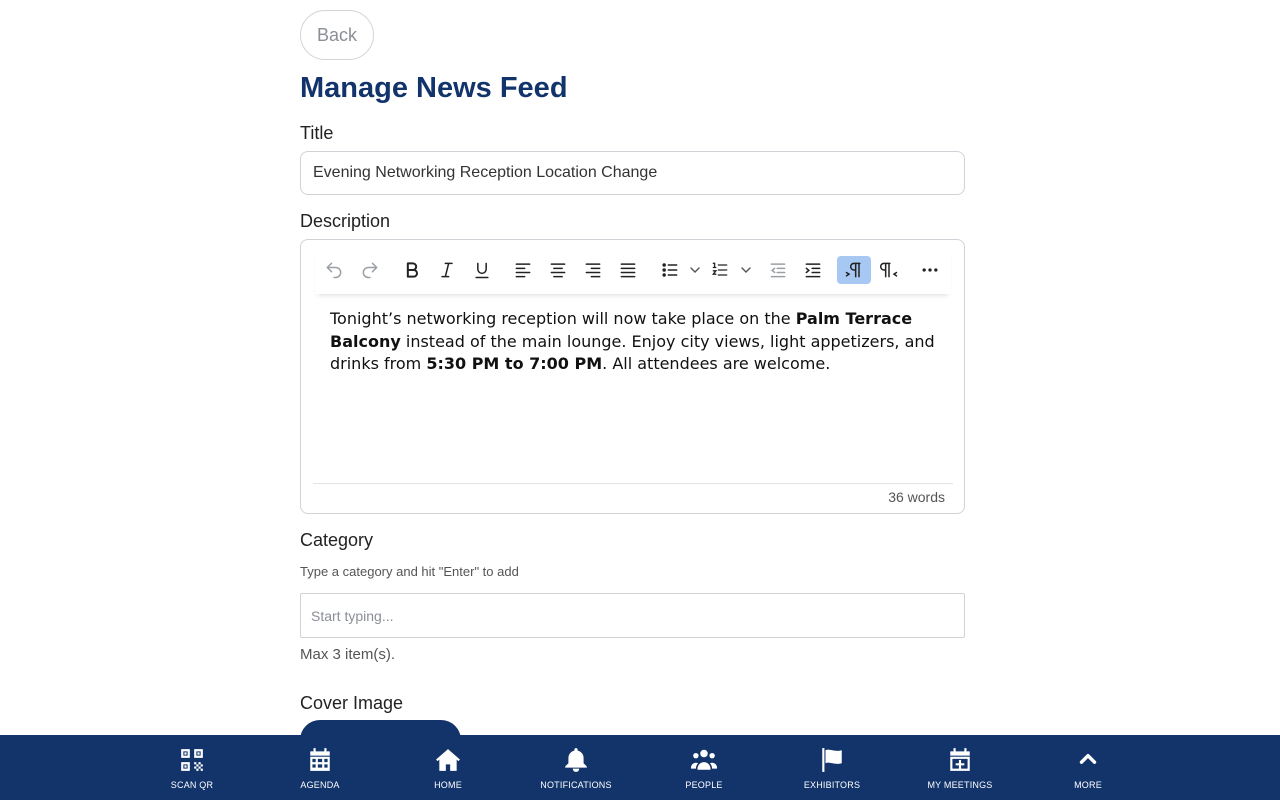 This screenshot has height=800, width=1280. What do you see at coordinates (695, 270) in the screenshot?
I see `bullet-list-dropdown-icon` at bounding box center [695, 270].